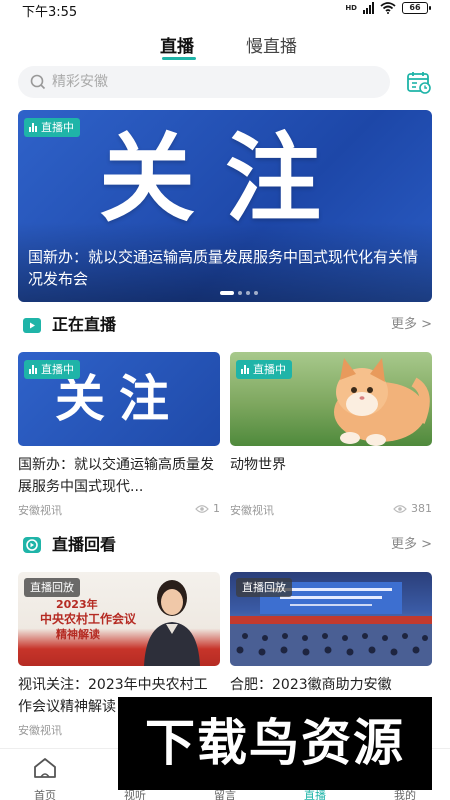 Image resolution: width=450 pixels, height=800 pixels. I want to click on signal-icon, so click(368, 8).